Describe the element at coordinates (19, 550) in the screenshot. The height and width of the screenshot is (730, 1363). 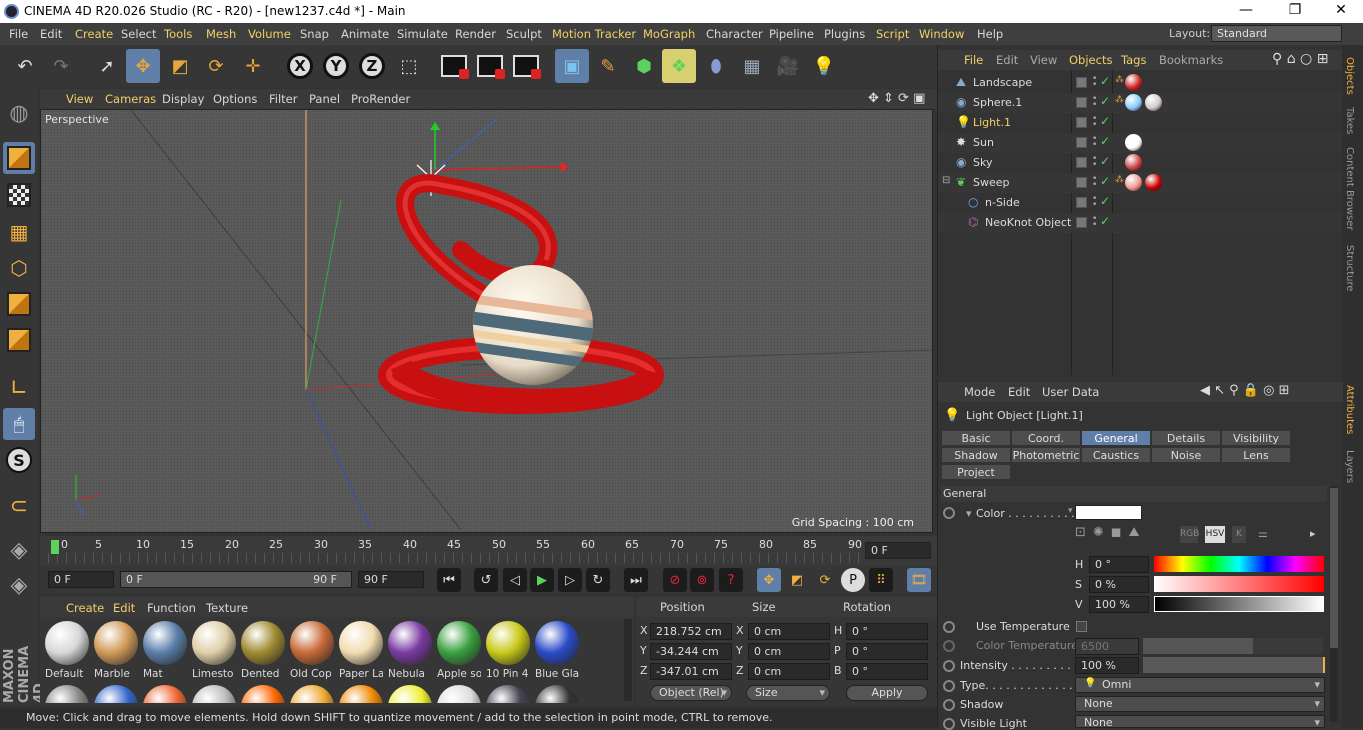
I see `workplane-lock-icon: ◈` at that location.